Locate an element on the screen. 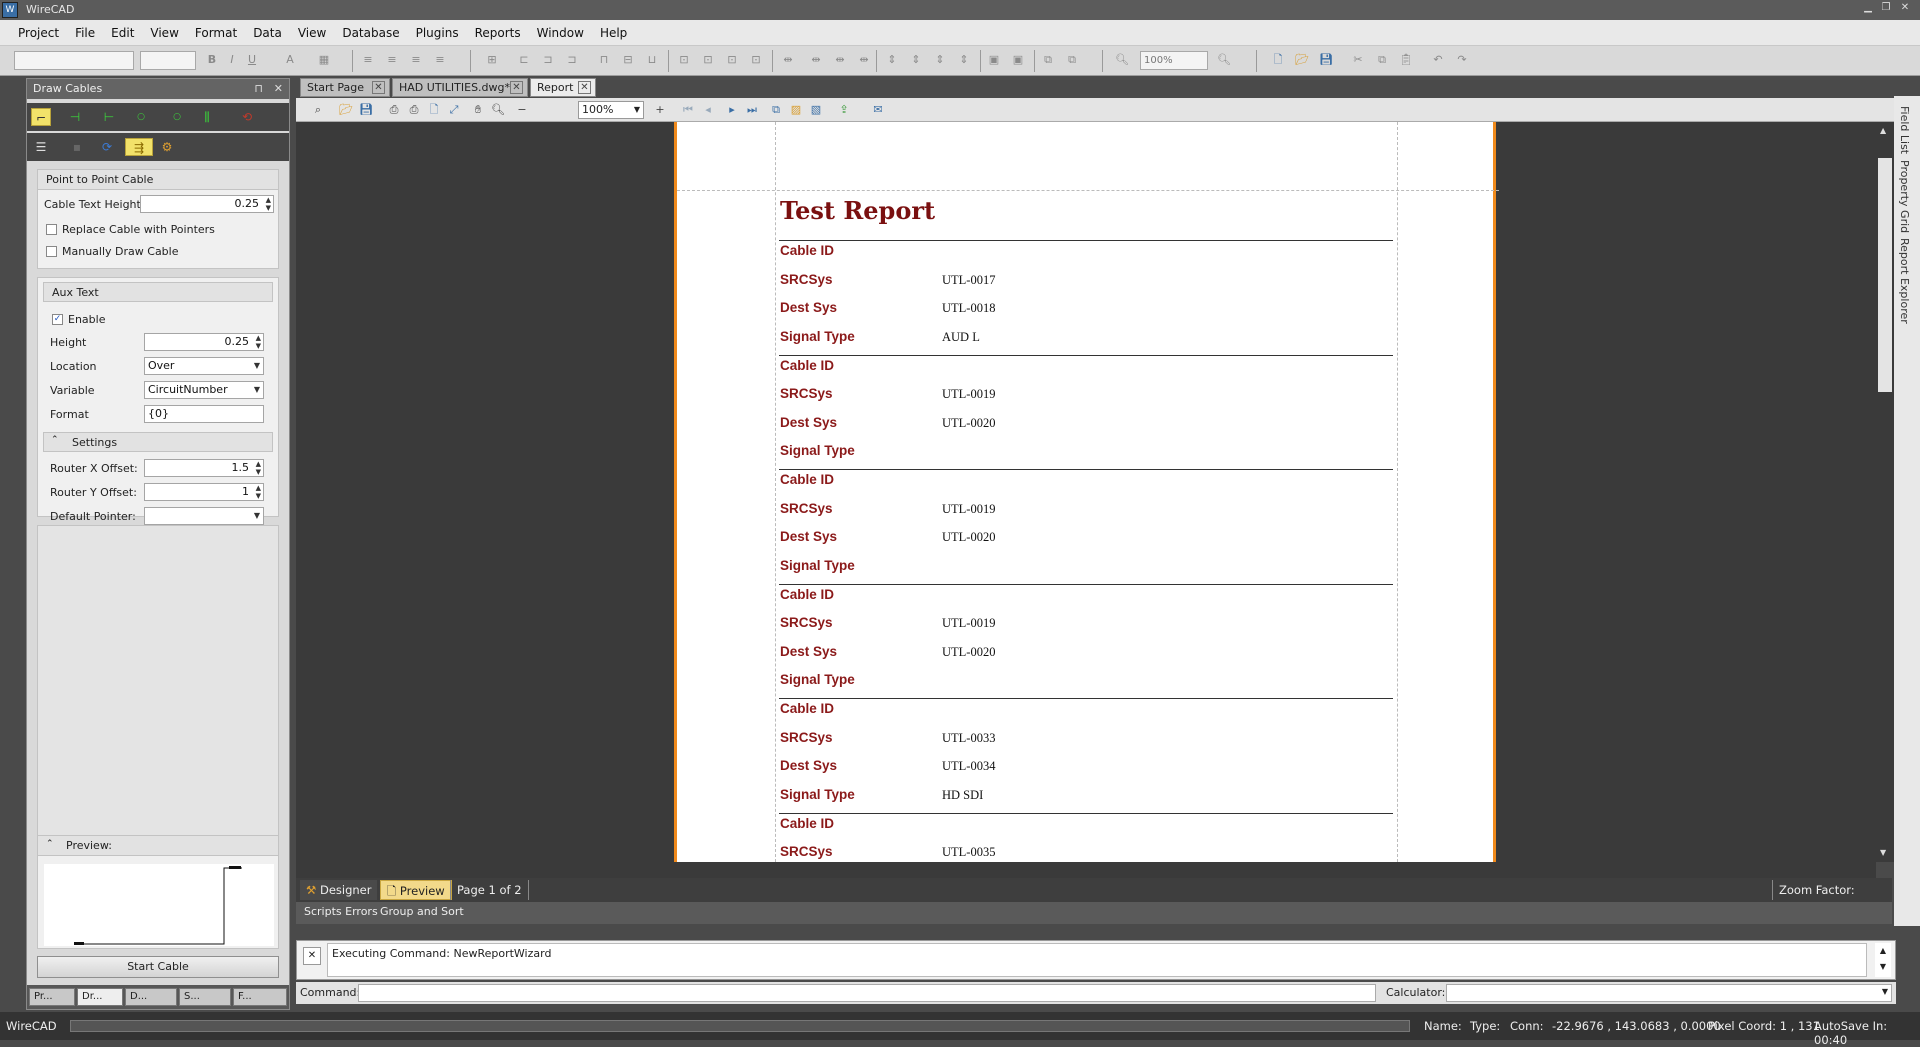 The height and width of the screenshot is (1047, 1920). report-zoom-select: 100% ▼ is located at coordinates (611, 110).